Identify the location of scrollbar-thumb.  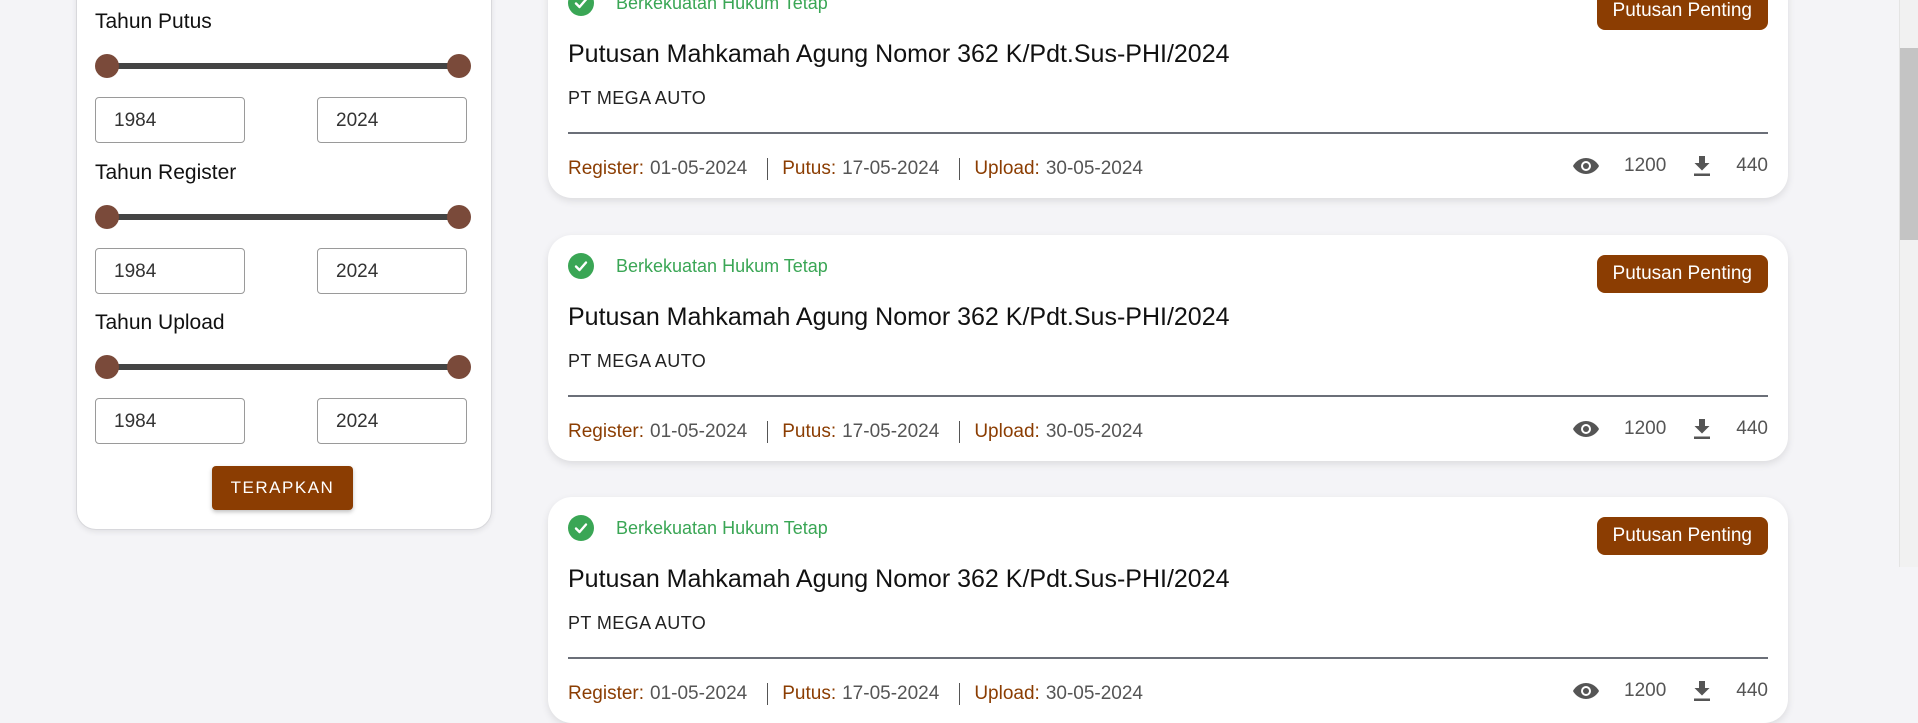
(1909, 144).